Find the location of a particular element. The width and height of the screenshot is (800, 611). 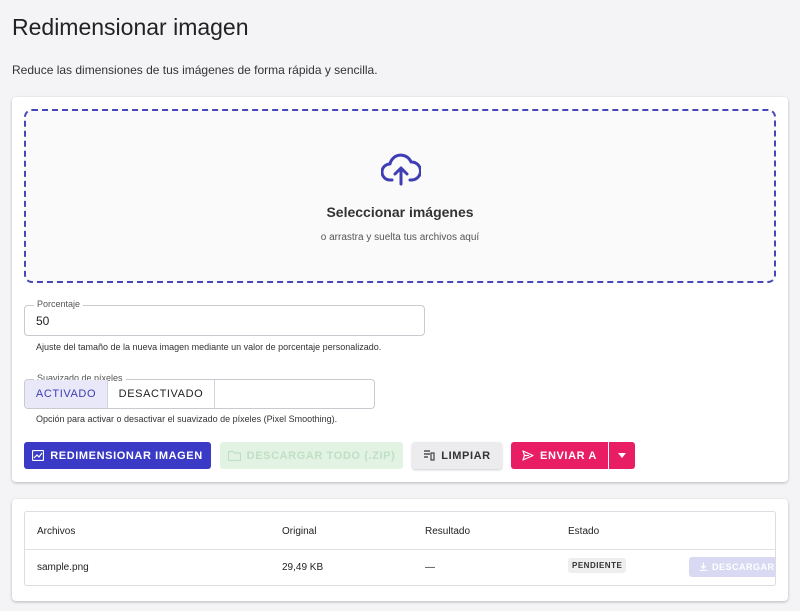

download-all-zip-button: DESCARGAR TODO (.ZIP) is located at coordinates (311, 455).